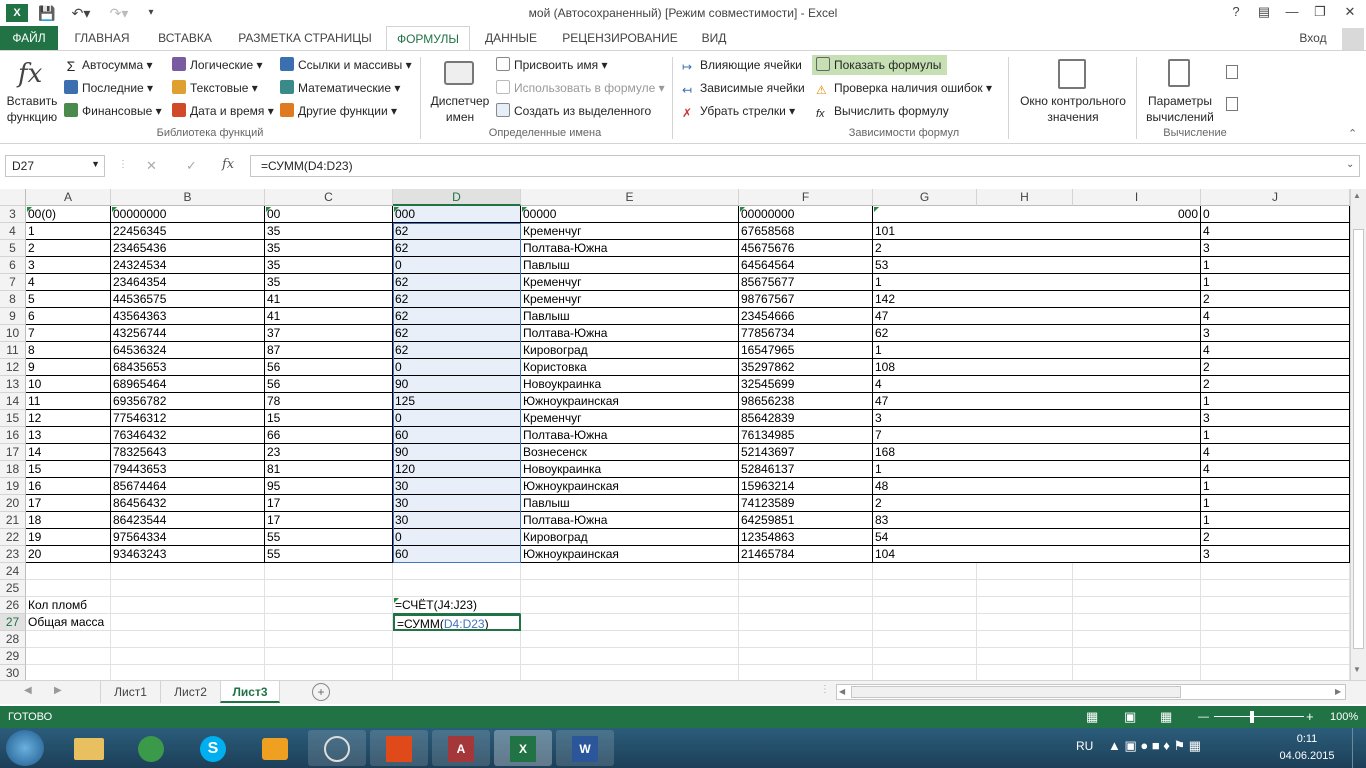 This screenshot has width=1366, height=768. Describe the element at coordinates (68, 554) in the screenshot. I see `cell-a23: 20` at that location.